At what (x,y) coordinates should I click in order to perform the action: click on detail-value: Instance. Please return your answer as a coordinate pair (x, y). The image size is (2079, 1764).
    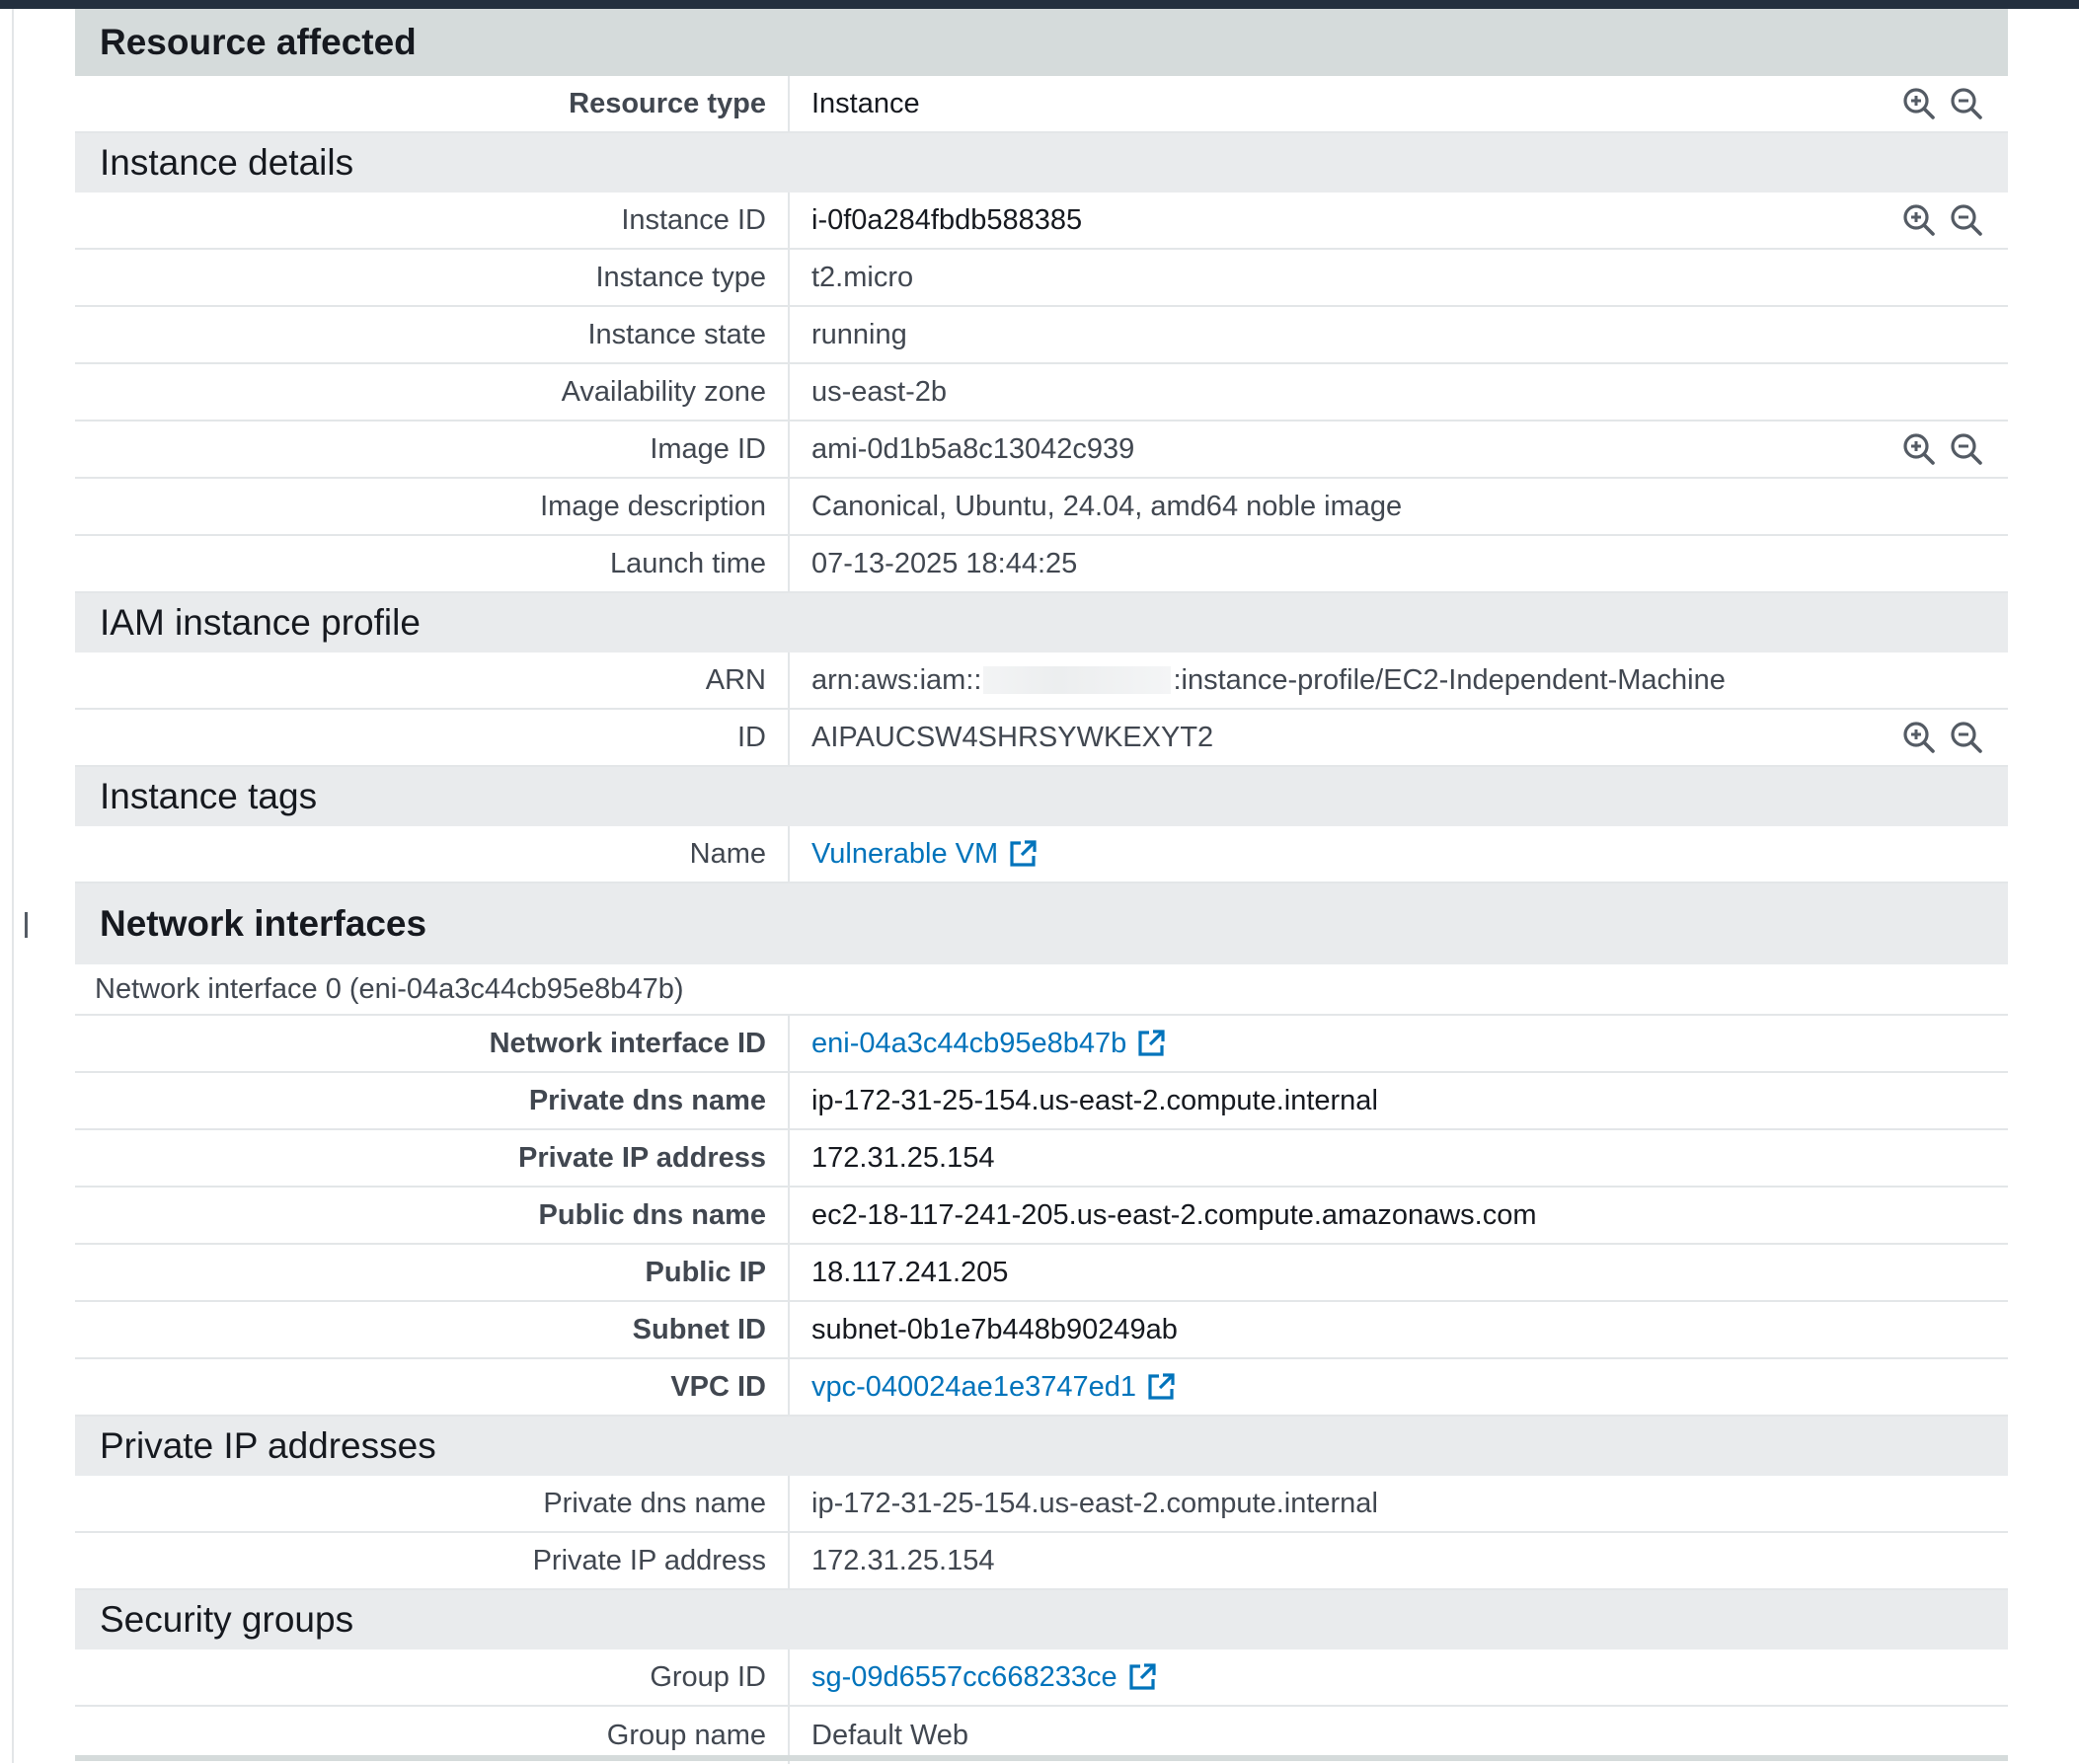
    Looking at the image, I should click on (865, 103).